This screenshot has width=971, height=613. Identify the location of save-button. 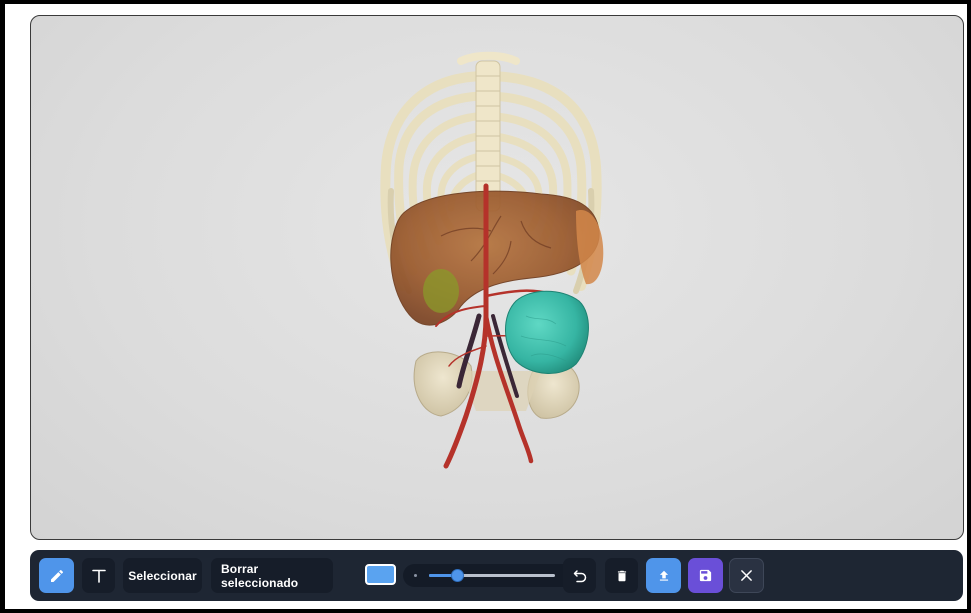
(705, 575).